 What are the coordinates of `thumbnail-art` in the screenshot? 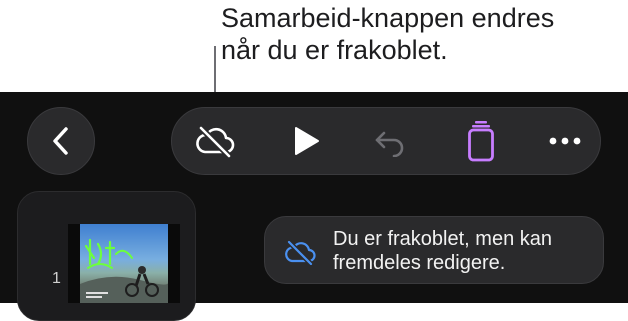 It's located at (124, 270).